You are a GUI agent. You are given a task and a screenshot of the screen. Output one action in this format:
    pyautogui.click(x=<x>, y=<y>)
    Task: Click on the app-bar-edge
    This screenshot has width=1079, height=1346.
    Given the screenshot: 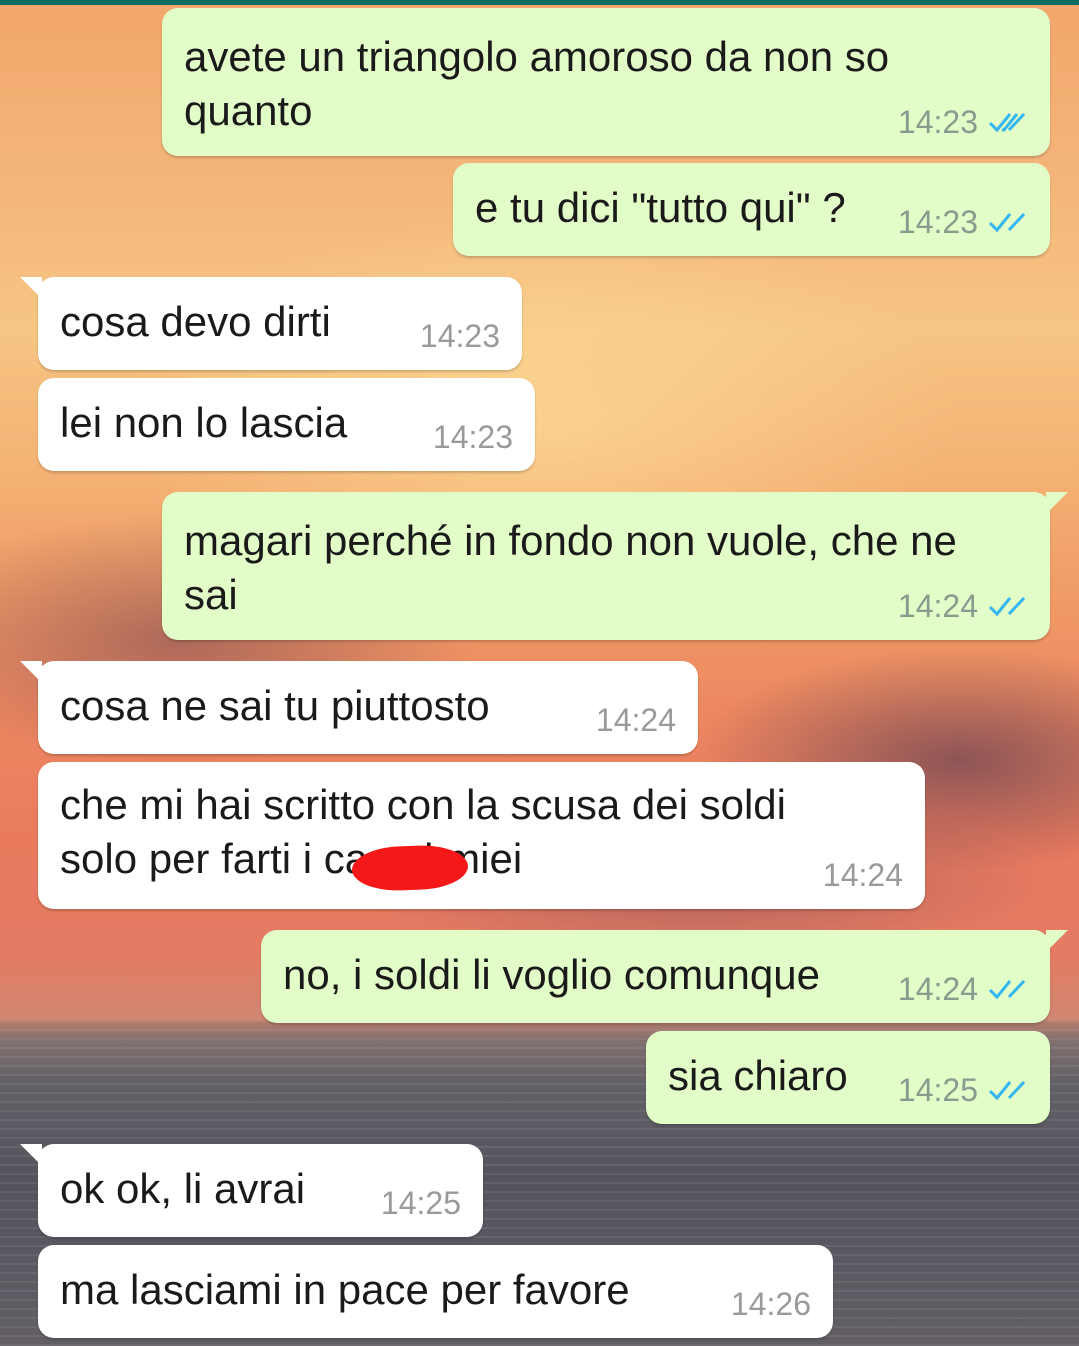 What is the action you would take?
    pyautogui.click(x=539, y=2)
    